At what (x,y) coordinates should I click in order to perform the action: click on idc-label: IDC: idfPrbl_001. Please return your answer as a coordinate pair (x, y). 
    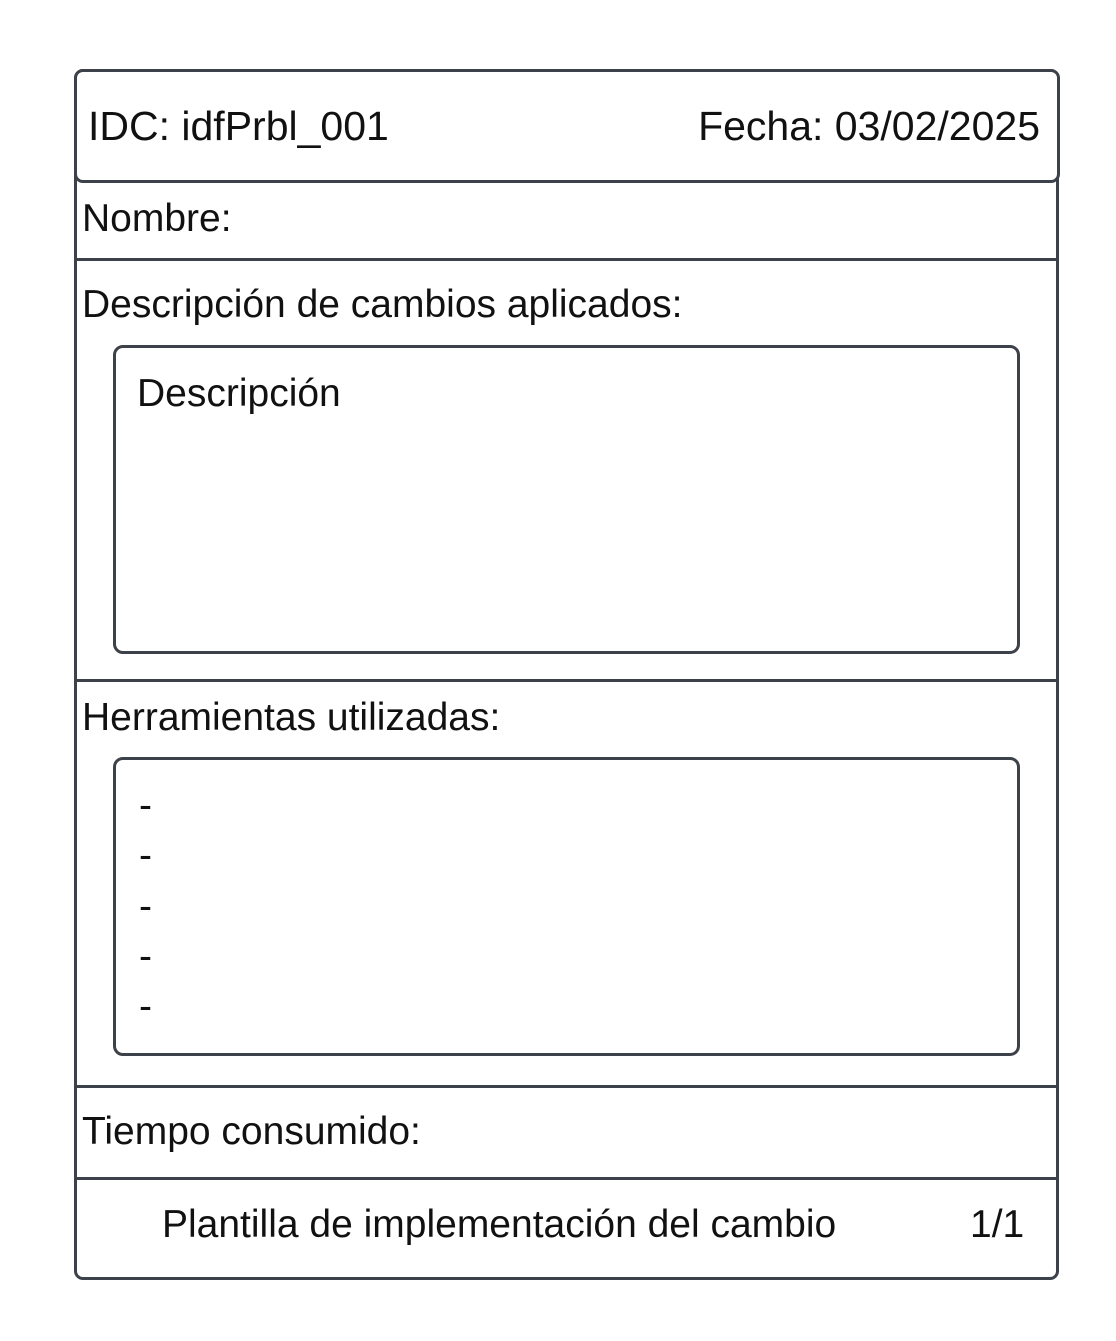
    Looking at the image, I should click on (238, 126).